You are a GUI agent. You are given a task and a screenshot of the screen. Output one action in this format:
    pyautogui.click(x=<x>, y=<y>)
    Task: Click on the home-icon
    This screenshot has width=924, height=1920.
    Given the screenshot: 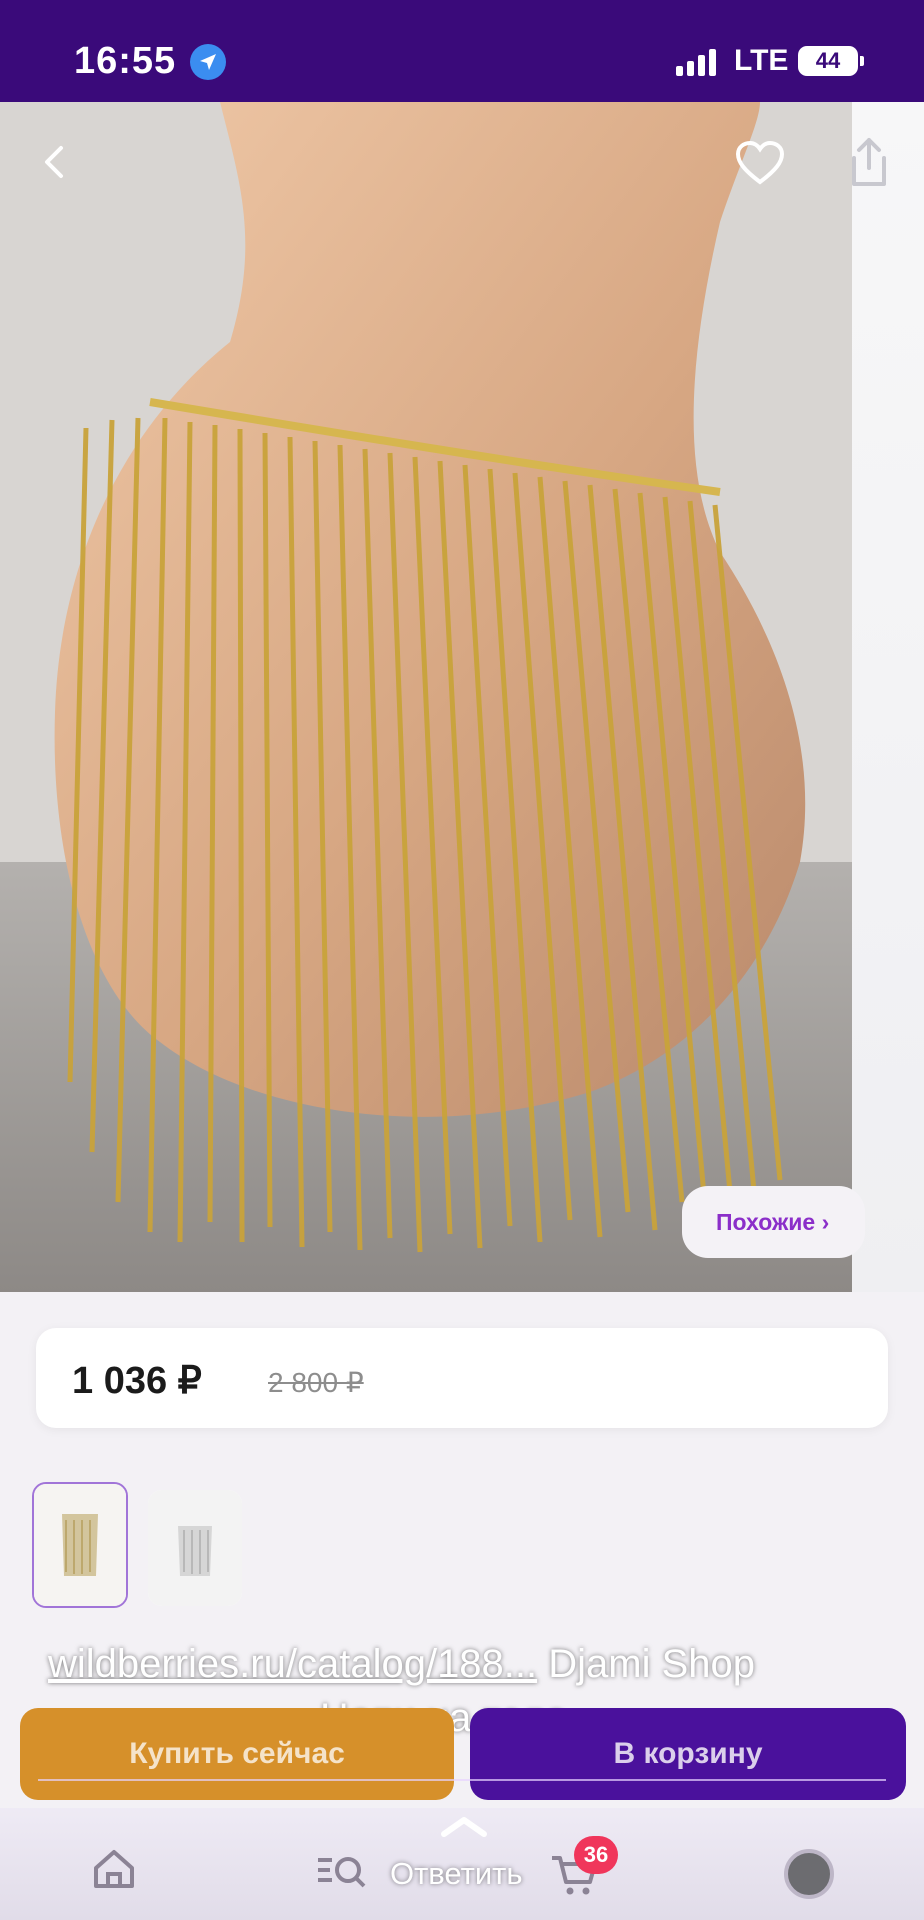 What is the action you would take?
    pyautogui.click(x=114, y=1871)
    